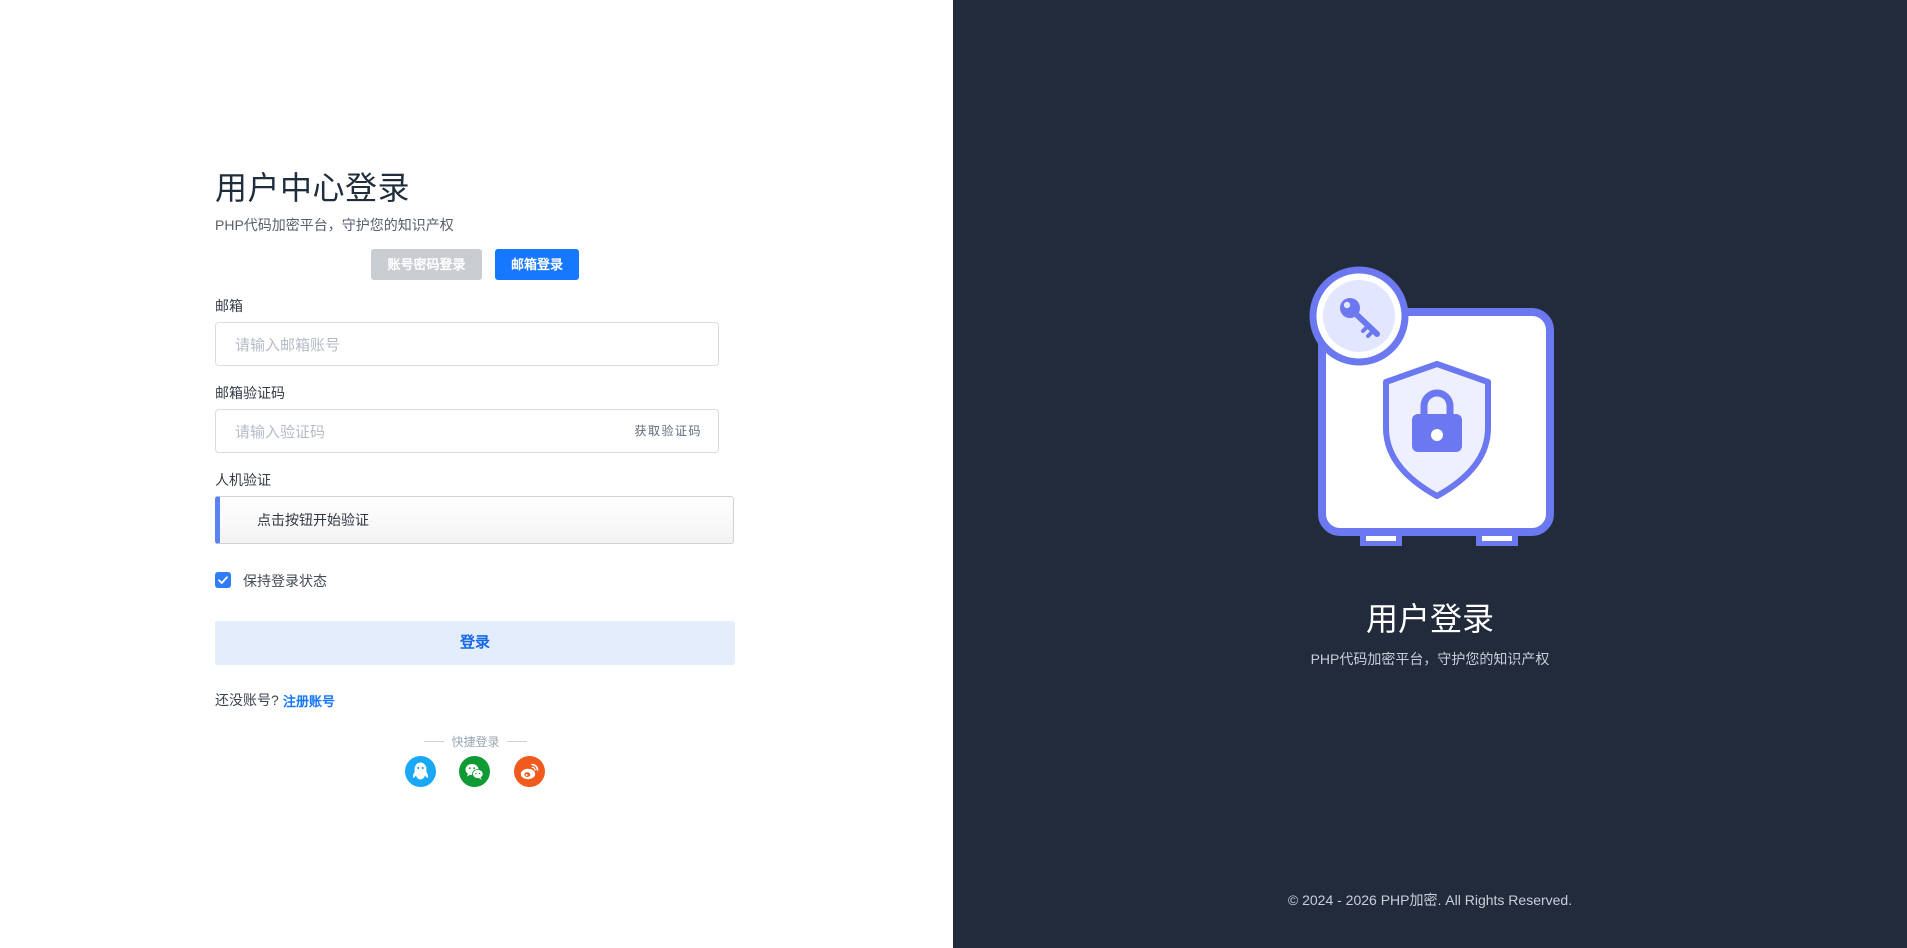 This screenshot has width=1907, height=948. Describe the element at coordinates (334, 225) in the screenshot. I see `page-subtitle: PHP代码加密平台，守护您的知识产权` at that location.